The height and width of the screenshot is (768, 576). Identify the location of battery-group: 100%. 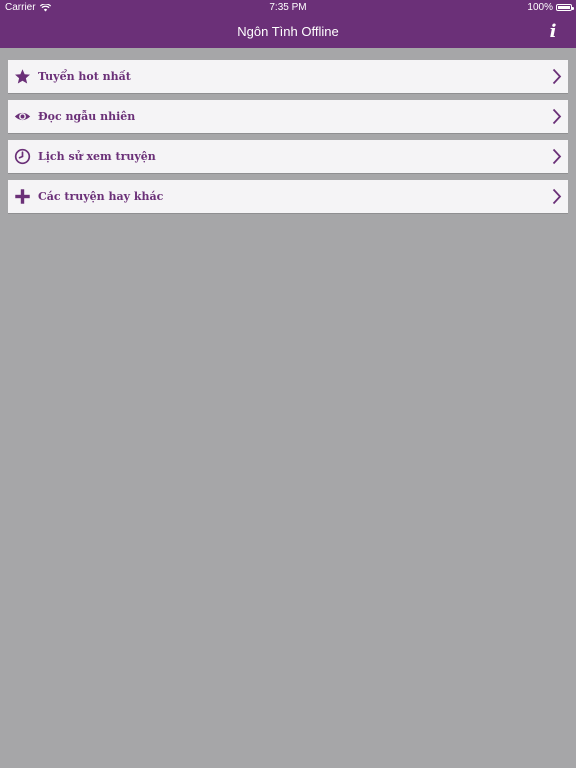
(550, 7).